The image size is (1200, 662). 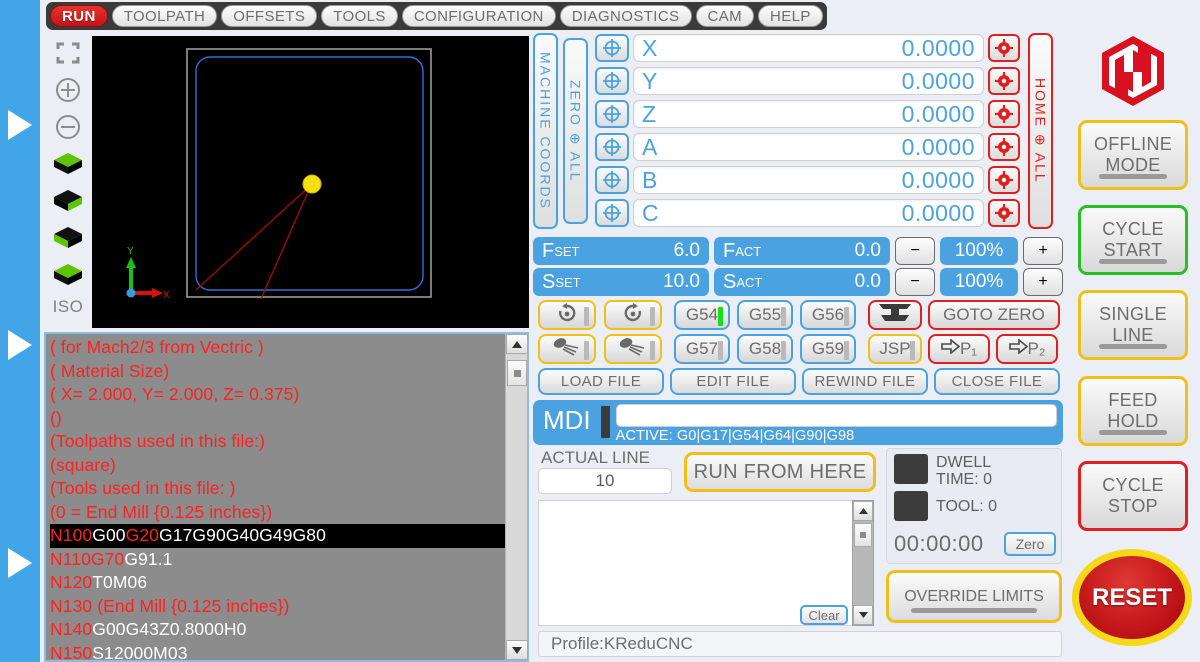 What do you see at coordinates (79, 16) in the screenshot?
I see `tab-run: RUN` at bounding box center [79, 16].